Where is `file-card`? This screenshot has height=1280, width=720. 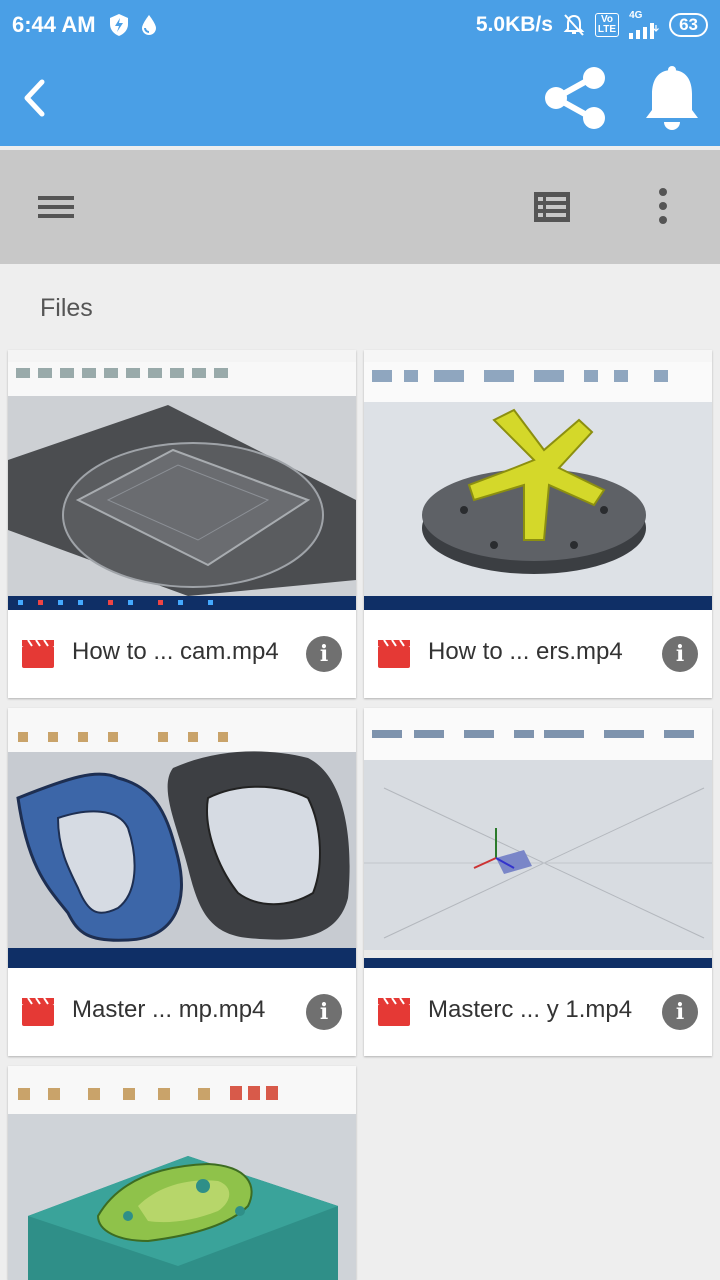 file-card is located at coordinates (182, 1173).